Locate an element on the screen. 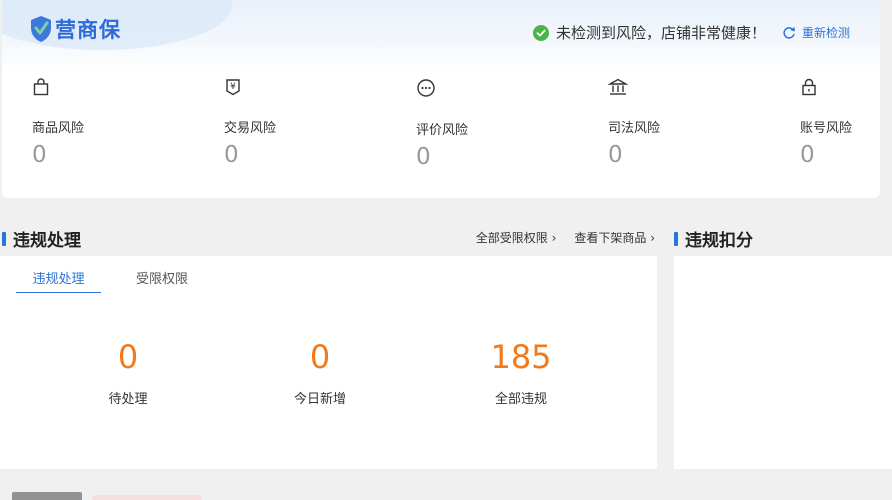 Image resolution: width=892 pixels, height=500 pixels. next-section-title-peek is located at coordinates (47, 496).